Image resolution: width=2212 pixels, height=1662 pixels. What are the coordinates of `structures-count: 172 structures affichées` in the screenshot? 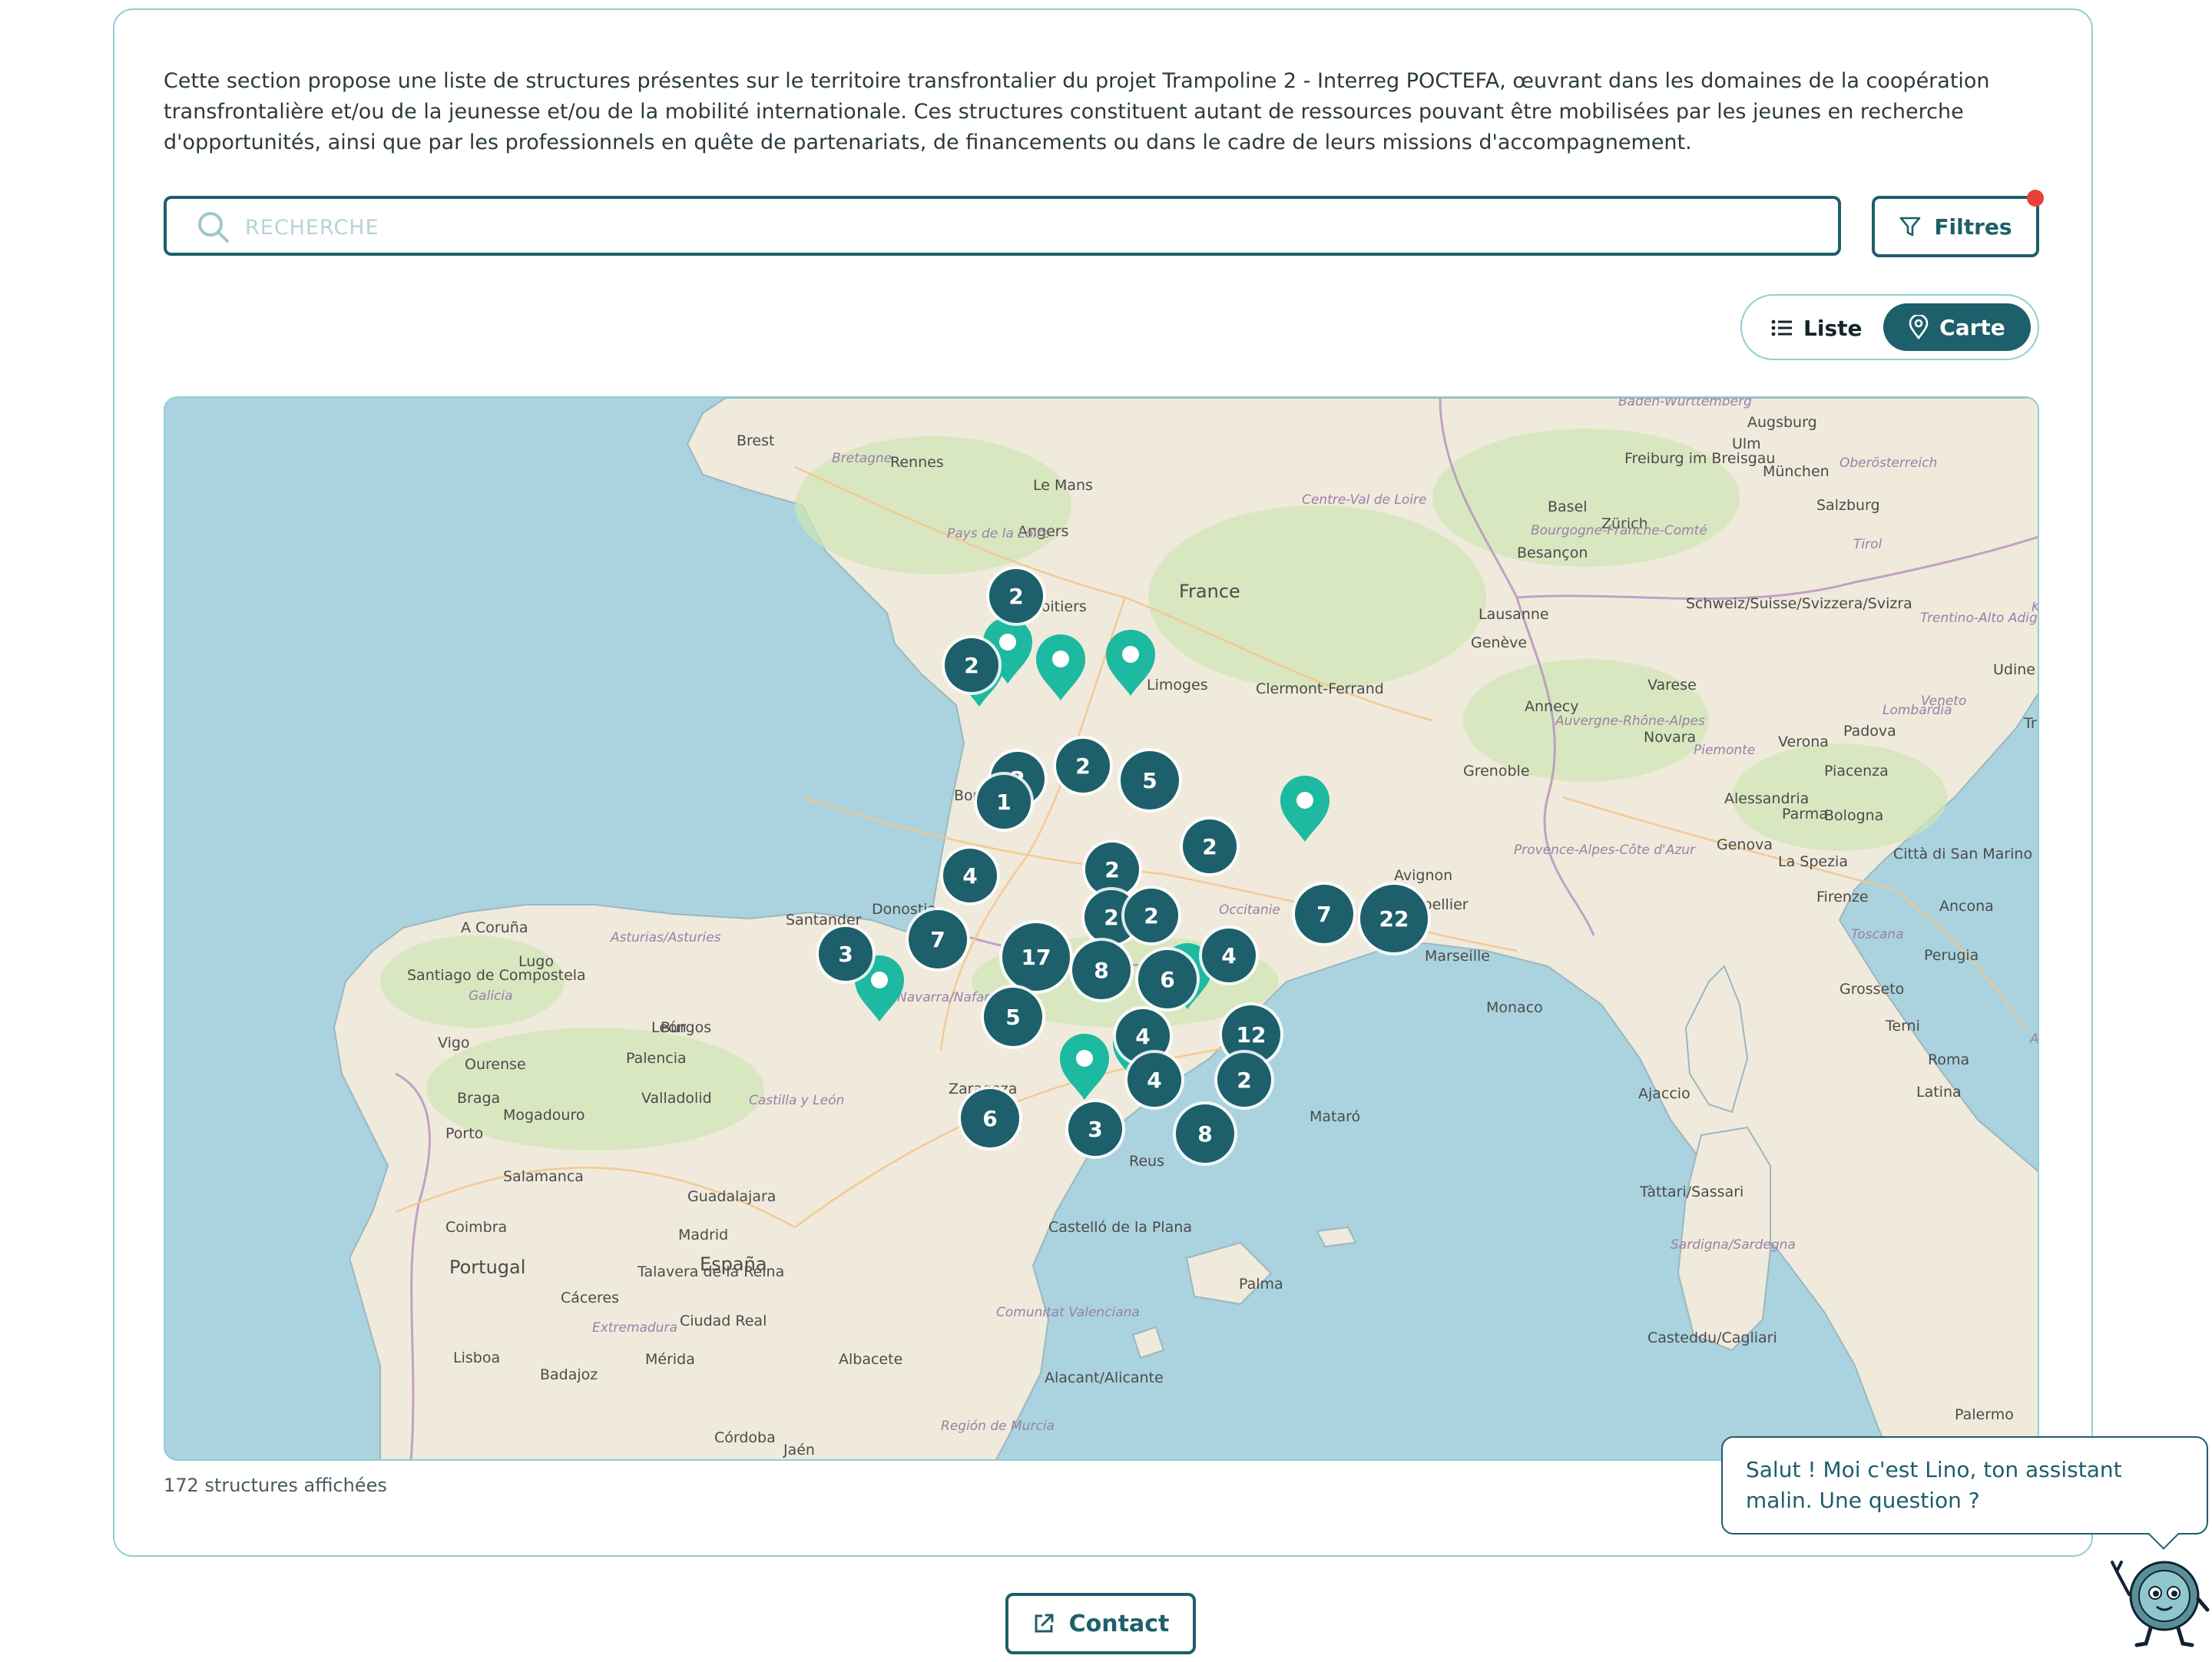 It's located at (275, 1485).